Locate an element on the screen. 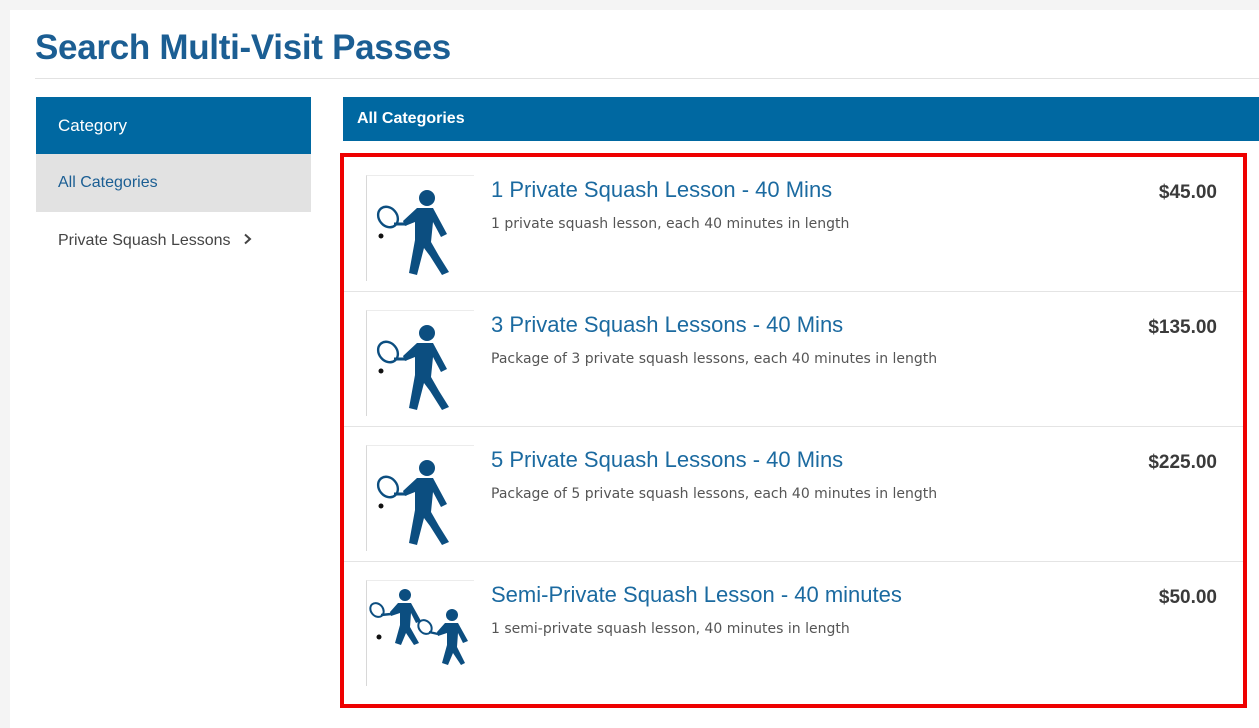  sidebar-item-private-squash-lessons: Private Squash Lessons is located at coordinates (173, 241).